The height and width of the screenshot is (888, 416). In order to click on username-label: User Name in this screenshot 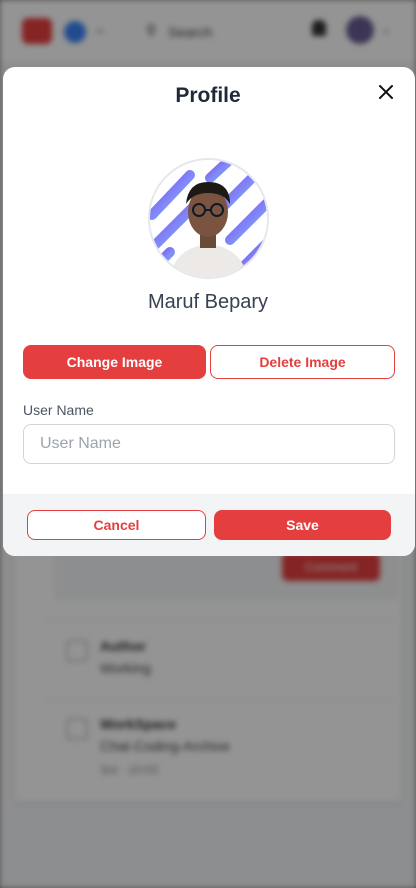, I will do `click(58, 410)`.